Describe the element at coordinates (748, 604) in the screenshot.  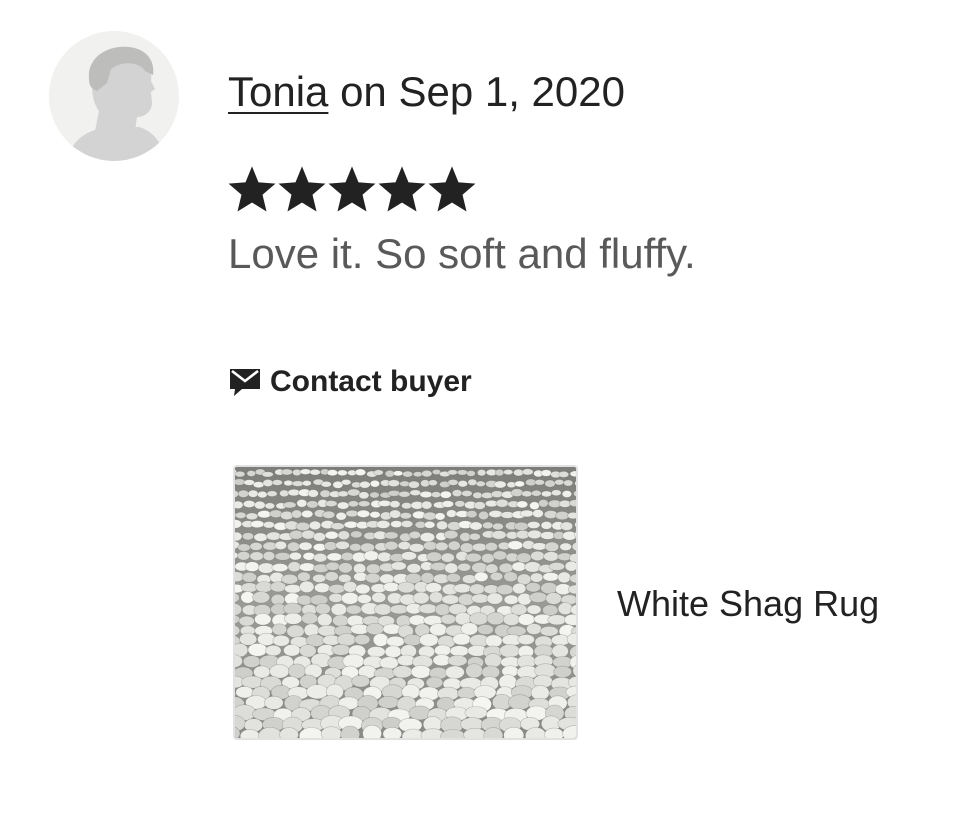
I see `product-title: White Shag Rug` at that location.